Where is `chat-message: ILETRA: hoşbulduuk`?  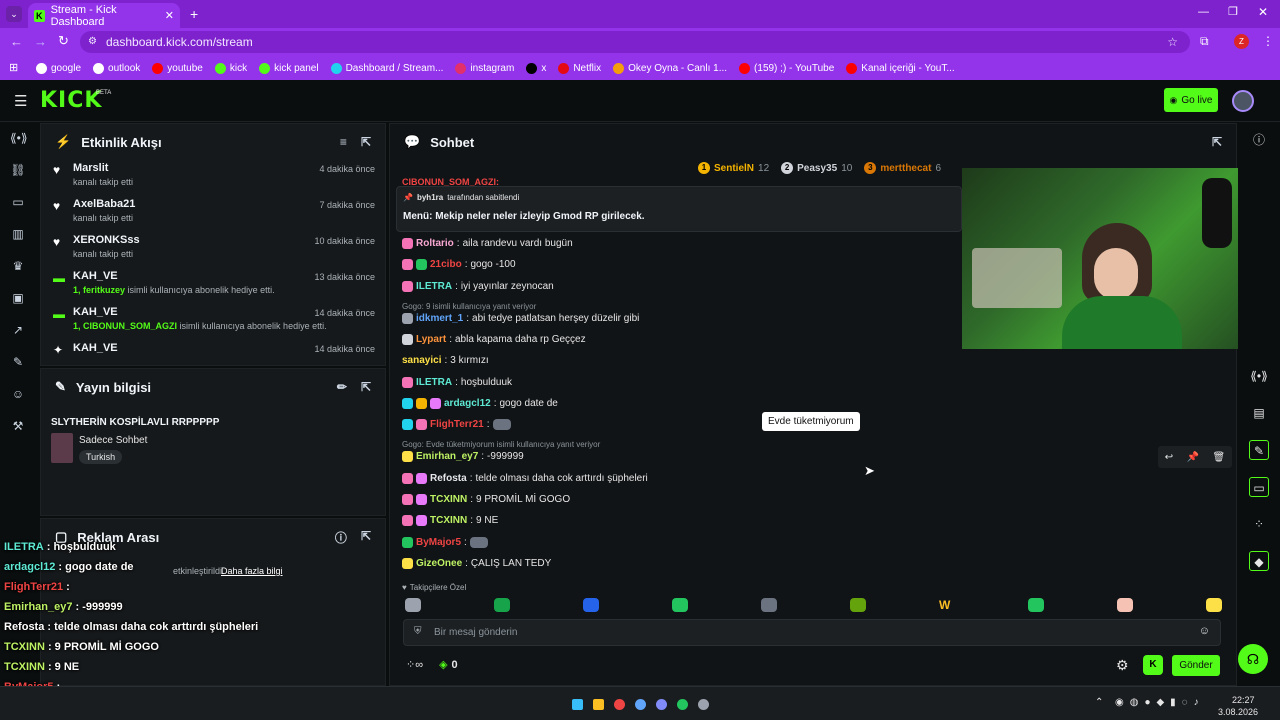
chat-message: ILETRA: hoşbulduuk is located at coordinates (457, 382).